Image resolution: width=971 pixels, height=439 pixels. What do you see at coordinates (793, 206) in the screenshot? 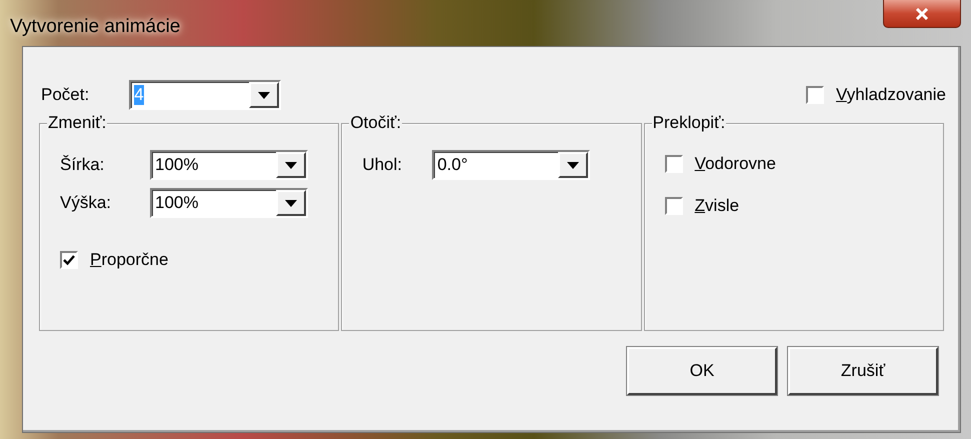
I see `checkbox: Zvisle` at bounding box center [793, 206].